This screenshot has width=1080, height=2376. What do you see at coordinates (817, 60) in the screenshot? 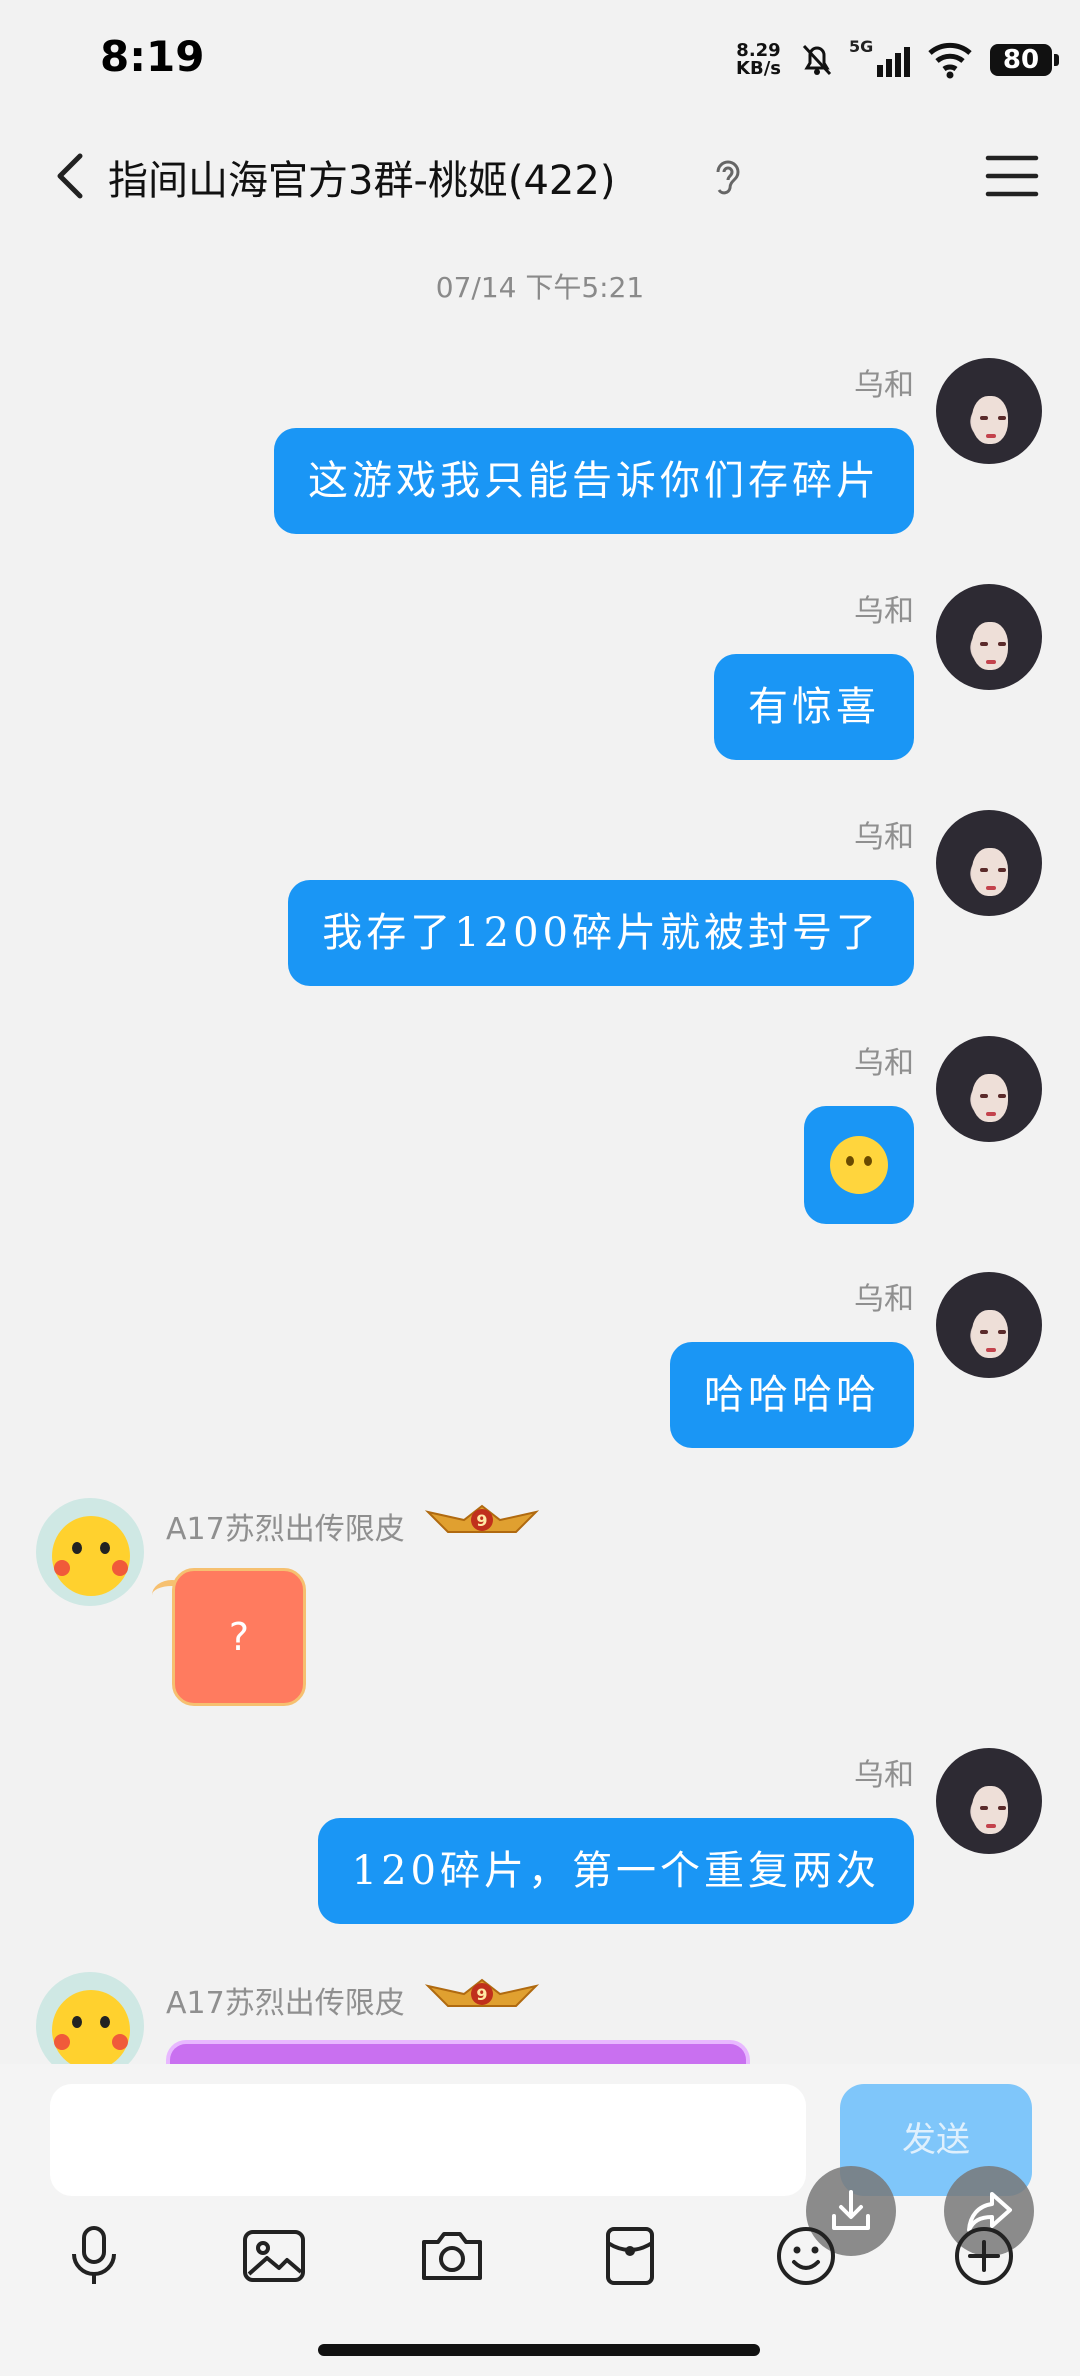
I see `bell-muted-icon` at bounding box center [817, 60].